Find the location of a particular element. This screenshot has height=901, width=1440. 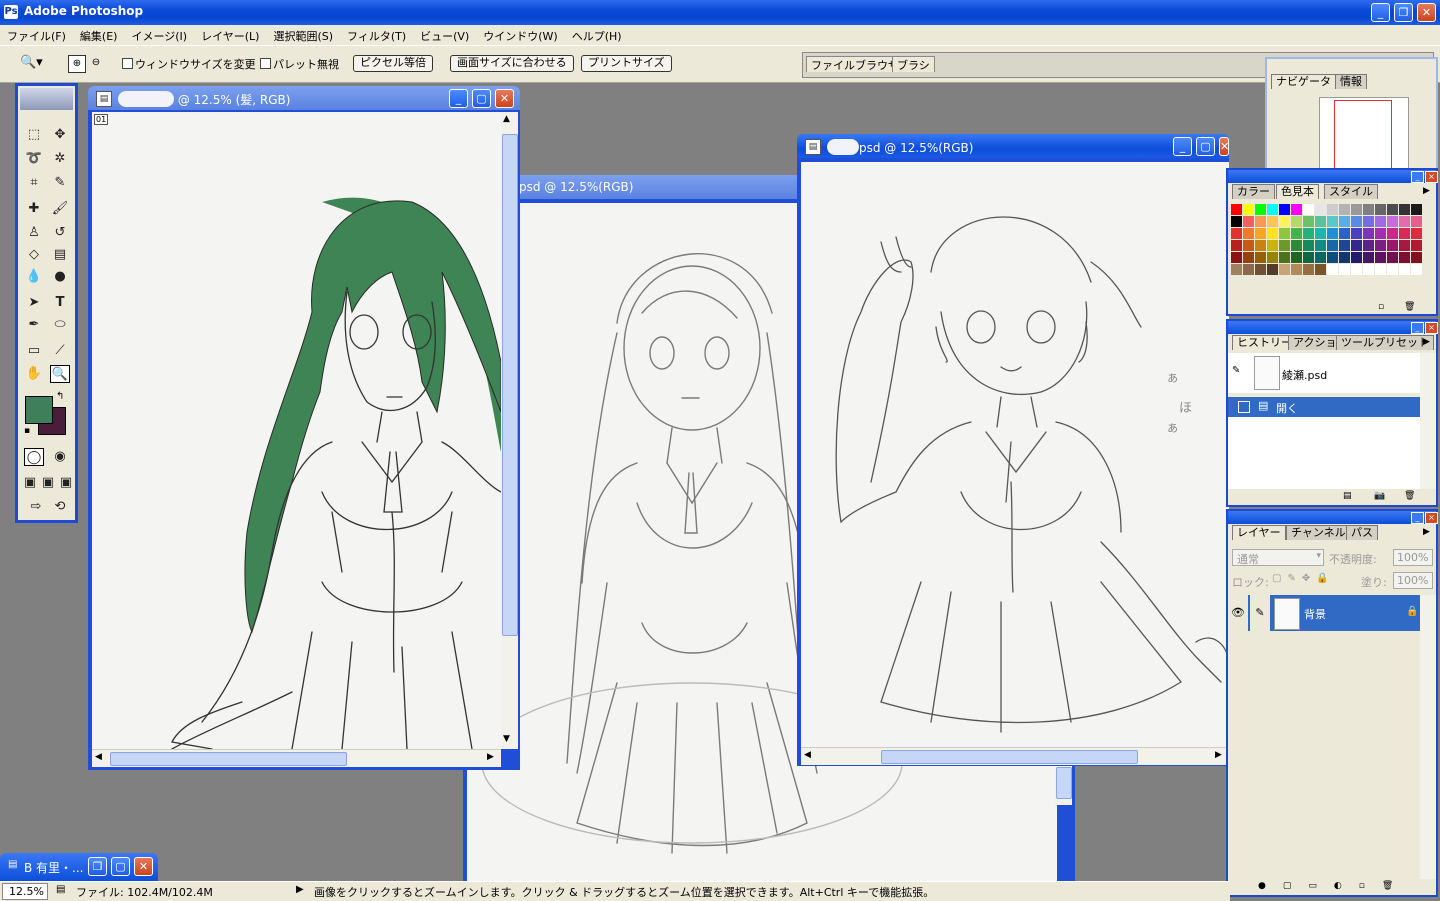

shape-tool-icon: ⬭ is located at coordinates (60, 325).